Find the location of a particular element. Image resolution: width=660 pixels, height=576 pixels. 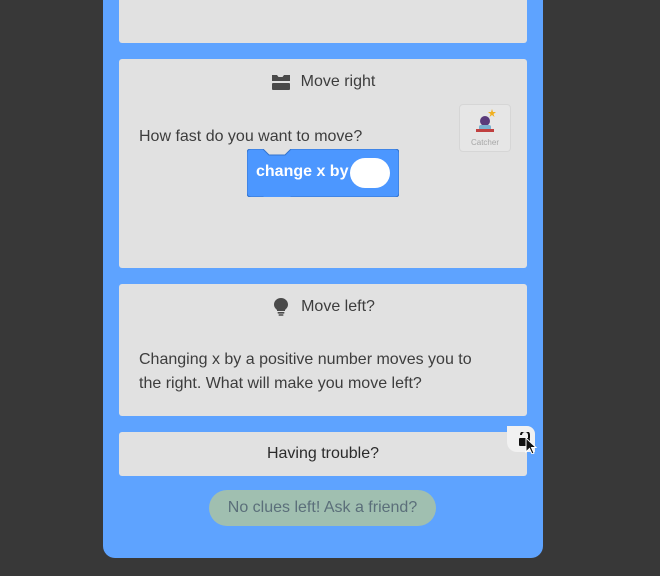

card-text: How fast do you want to move? is located at coordinates (251, 136).